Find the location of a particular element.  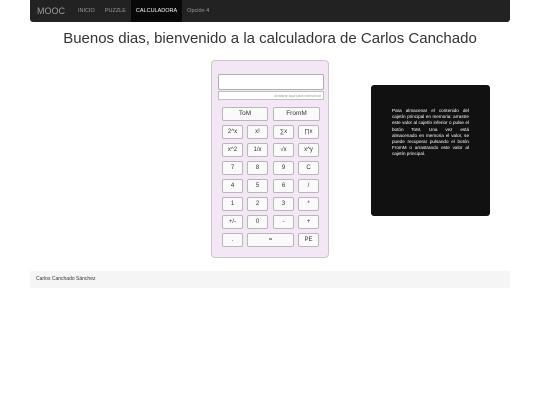

footer-author: Carlos Canchado Sánchez is located at coordinates (66, 279).